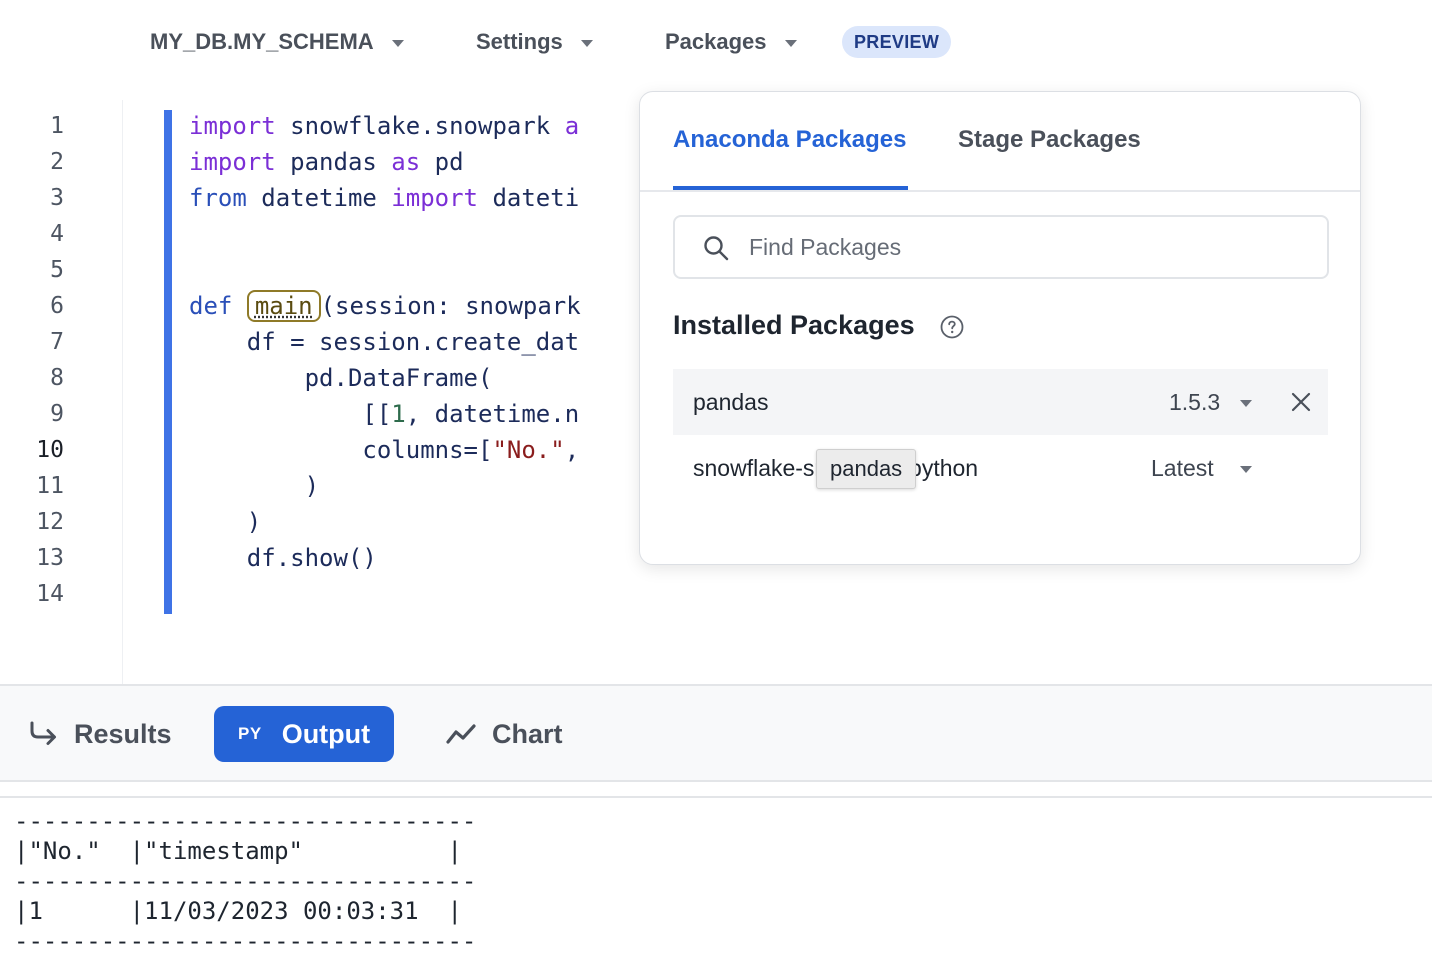 Image resolution: width=1432 pixels, height=972 pixels. Describe the element at coordinates (50, 486) in the screenshot. I see `line-number: 11` at that location.